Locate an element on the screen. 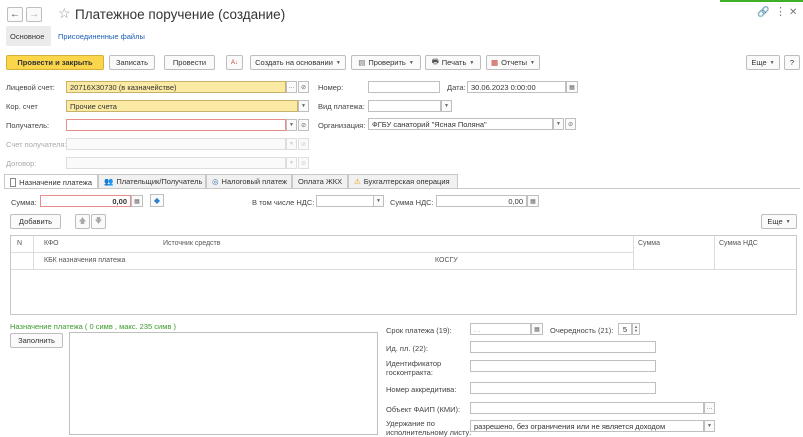 The height and width of the screenshot is (437, 803). top-accent-bar is located at coordinates (761, 1).